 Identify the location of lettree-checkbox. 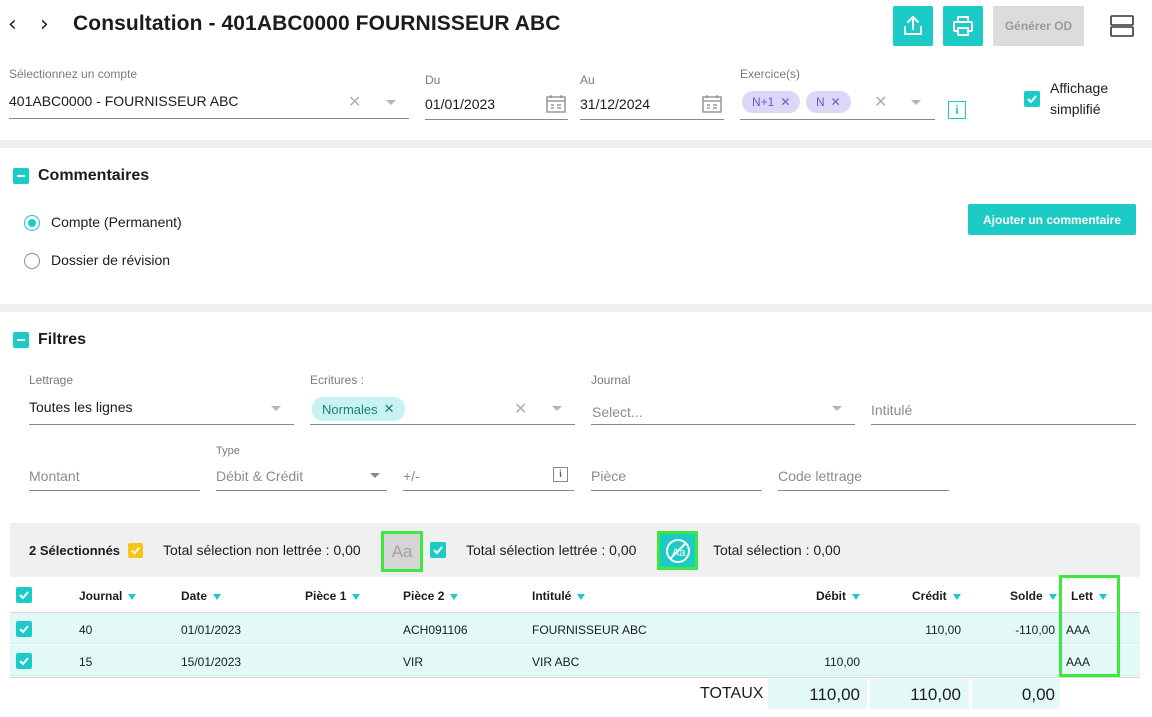
(438, 550).